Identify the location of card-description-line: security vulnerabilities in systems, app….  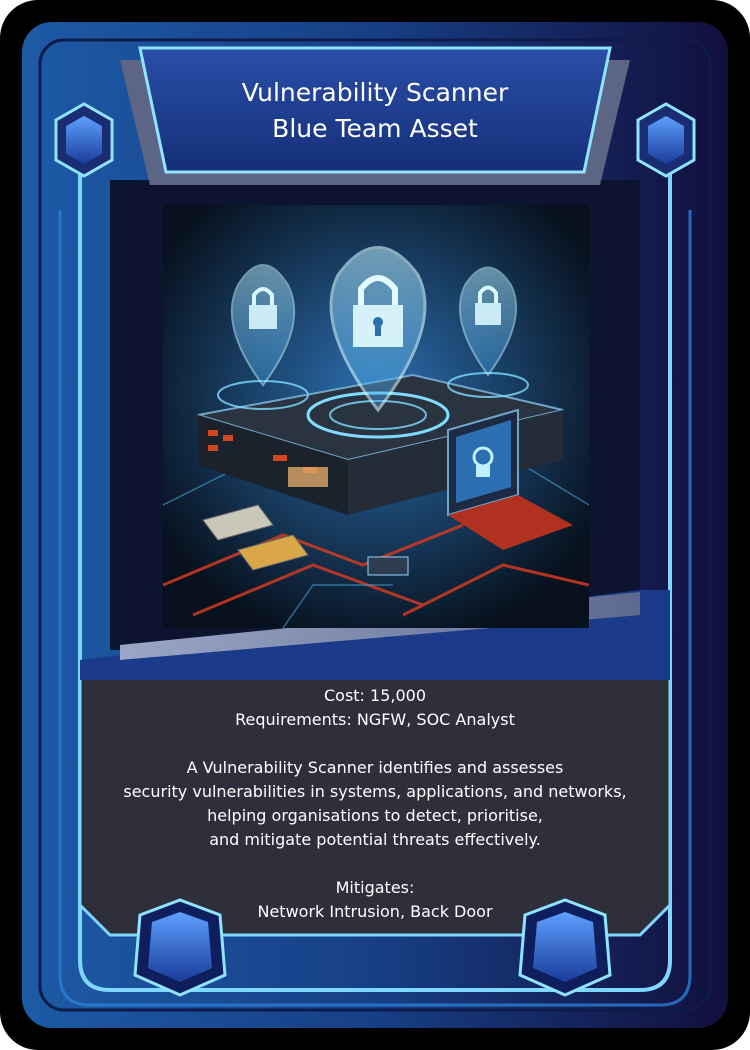
(375, 791).